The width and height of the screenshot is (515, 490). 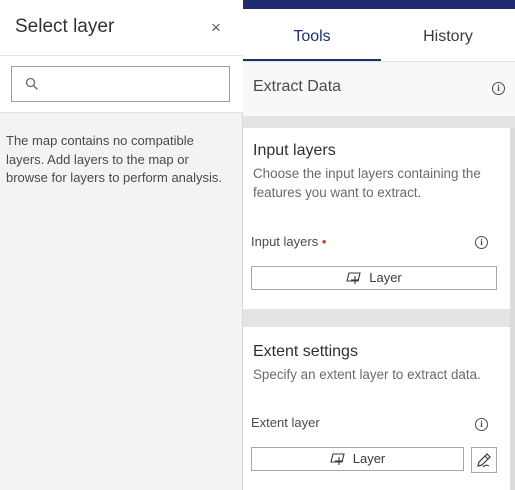 I want to click on extent-layer-button-label: Layer, so click(x=369, y=458).